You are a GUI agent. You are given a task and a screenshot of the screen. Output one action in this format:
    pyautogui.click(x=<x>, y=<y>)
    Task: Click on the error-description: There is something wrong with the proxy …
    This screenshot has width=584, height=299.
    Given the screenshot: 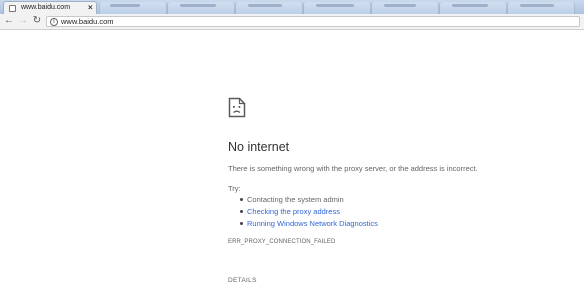 What is the action you would take?
    pyautogui.click(x=353, y=168)
    